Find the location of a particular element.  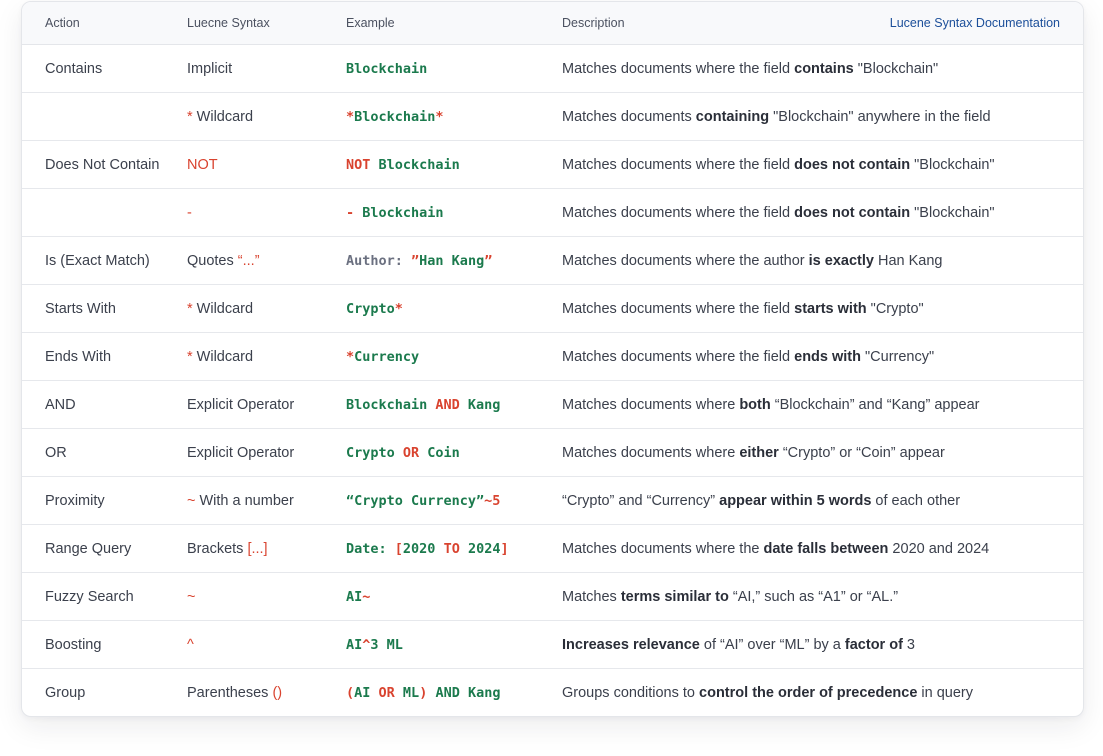

example-token: Han Kang is located at coordinates (452, 260).